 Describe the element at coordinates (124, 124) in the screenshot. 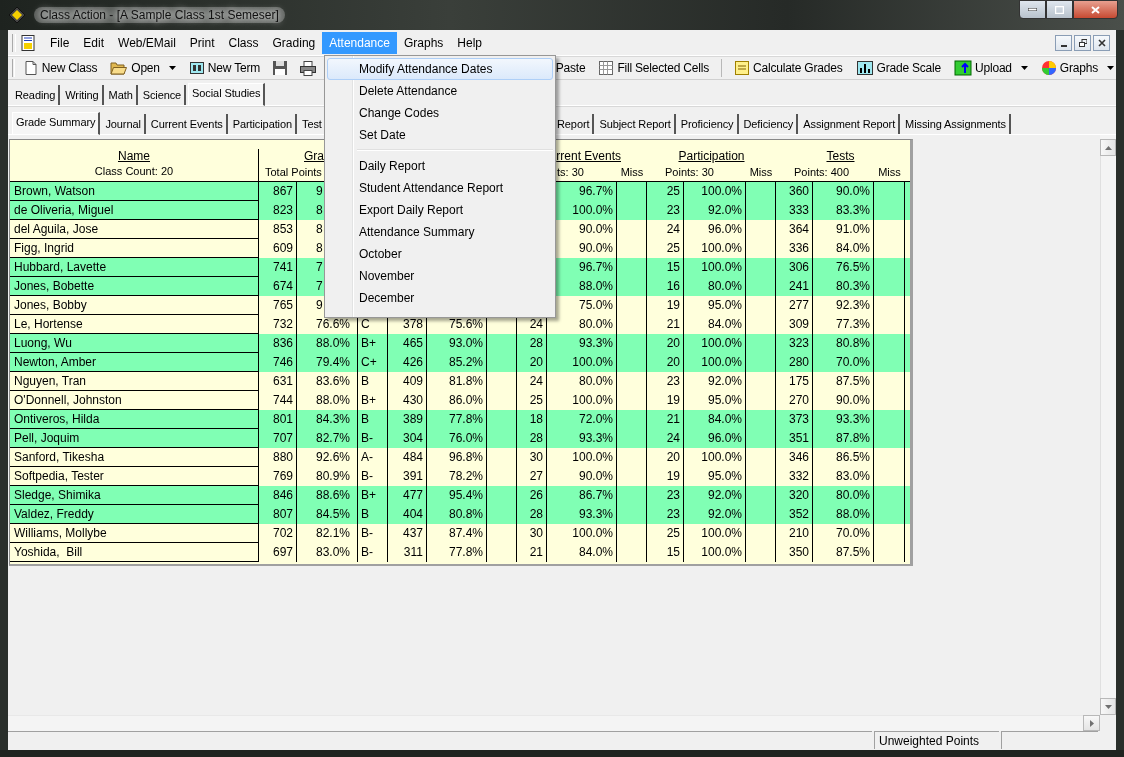

I see `tab: Journal` at that location.